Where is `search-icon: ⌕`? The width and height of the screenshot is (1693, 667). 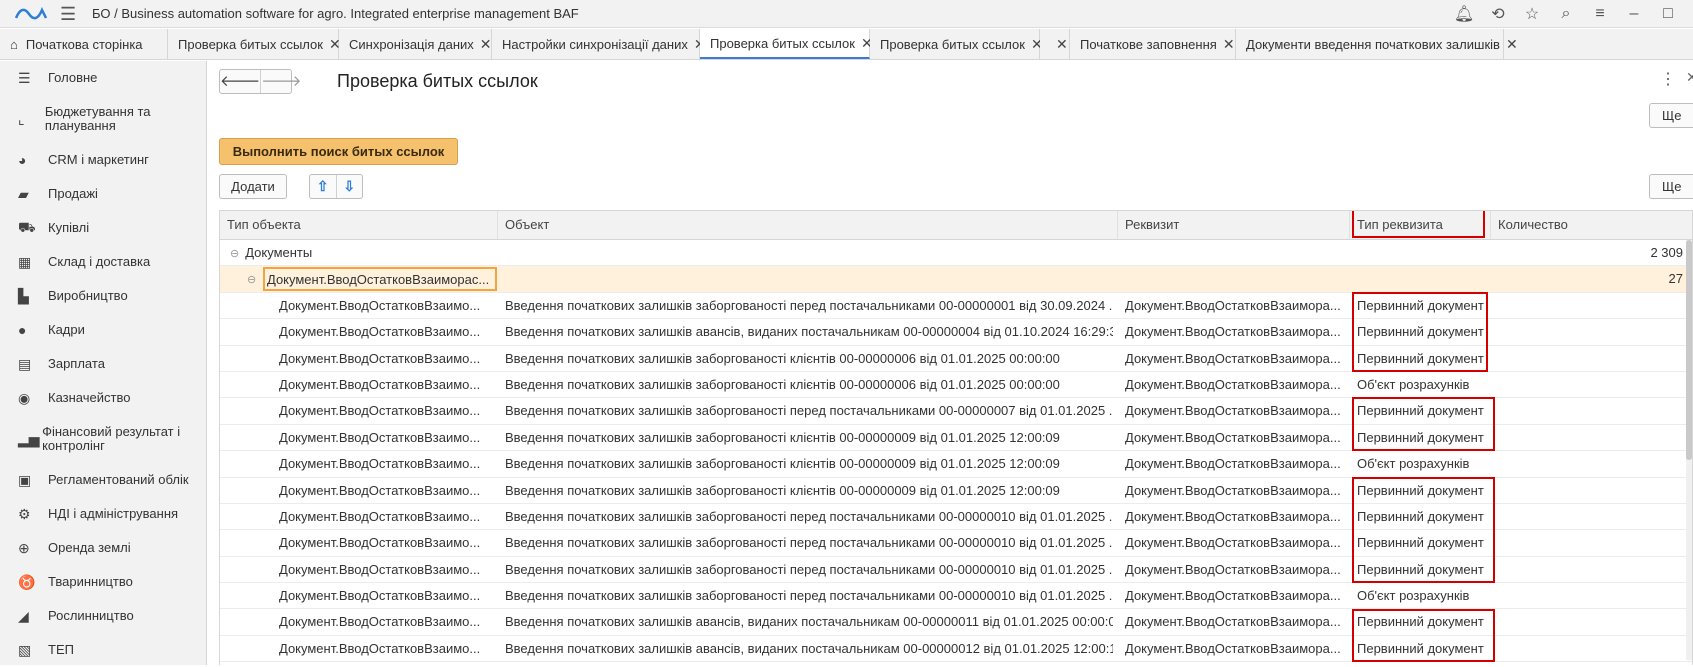 search-icon: ⌕ is located at coordinates (1566, 14).